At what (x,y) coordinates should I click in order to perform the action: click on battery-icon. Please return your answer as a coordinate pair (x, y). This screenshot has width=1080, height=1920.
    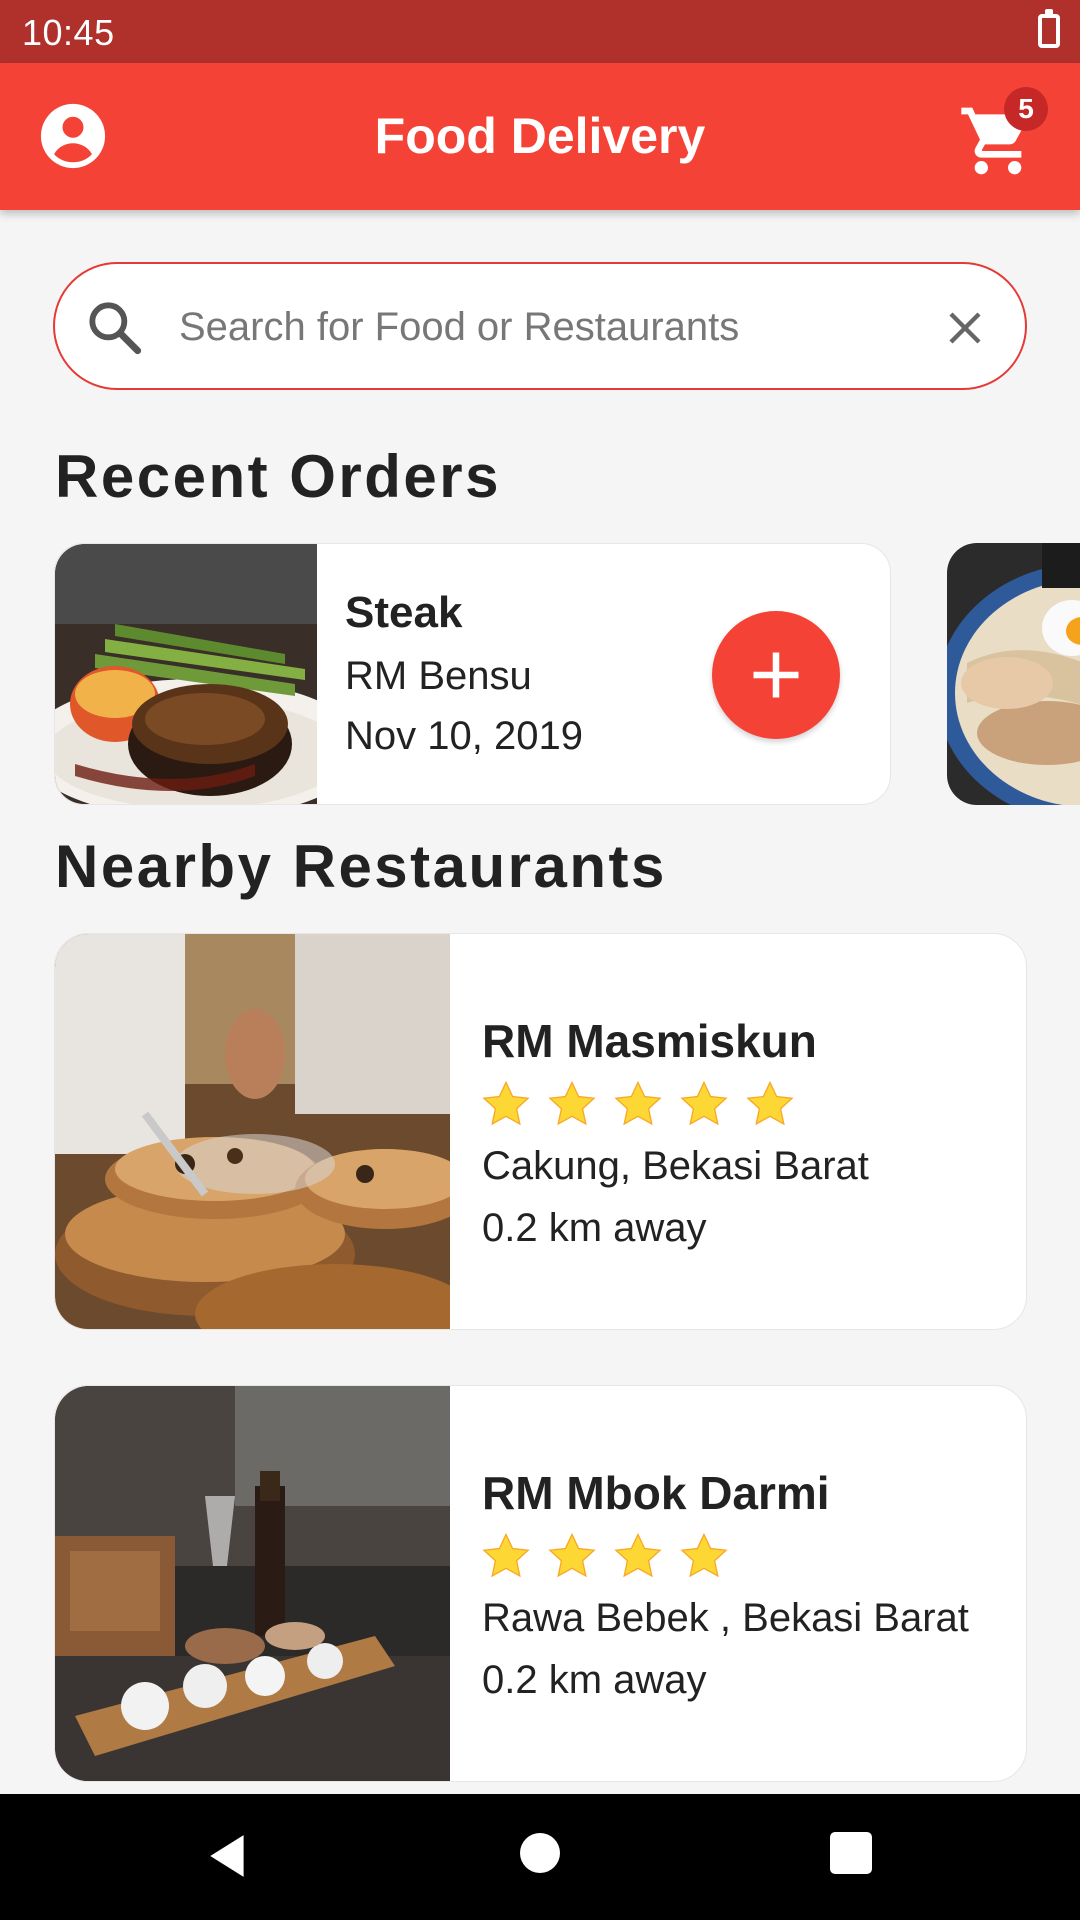
    Looking at the image, I should click on (1049, 28).